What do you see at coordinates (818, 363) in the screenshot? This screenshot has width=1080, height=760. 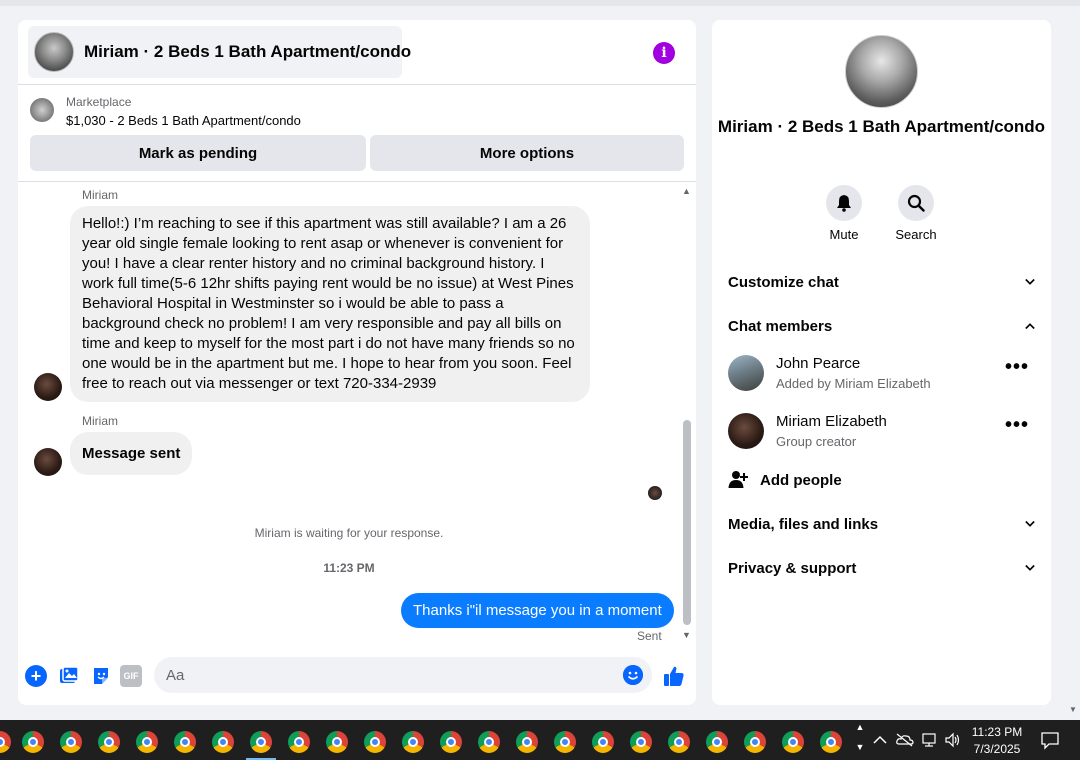 I see `member-name: John Pearce` at bounding box center [818, 363].